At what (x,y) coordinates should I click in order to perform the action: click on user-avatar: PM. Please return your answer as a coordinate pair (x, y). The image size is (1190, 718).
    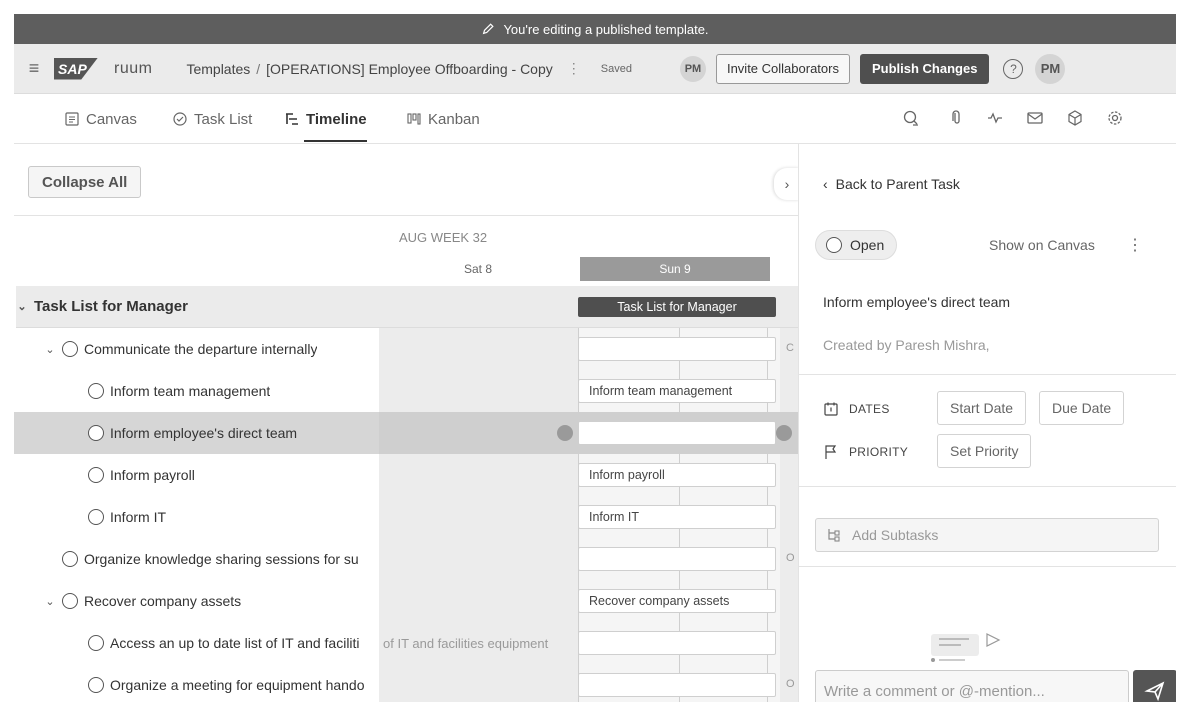
    Looking at the image, I should click on (1050, 68).